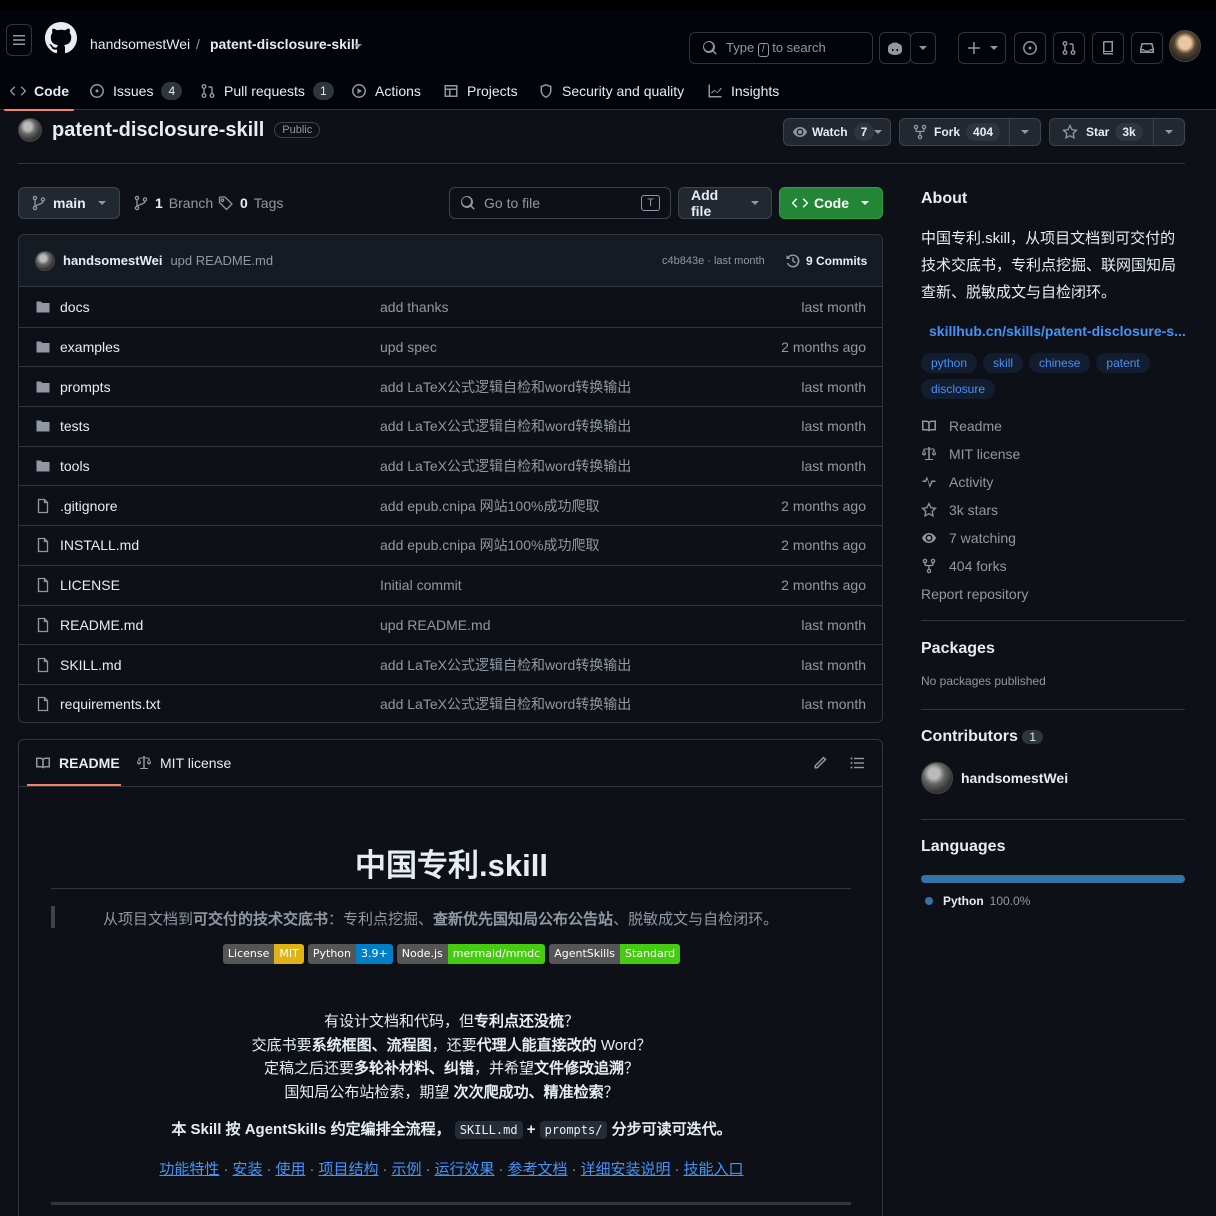 Image resolution: width=1216 pixels, height=1216 pixels. I want to click on file-name: prompts, so click(85, 387).